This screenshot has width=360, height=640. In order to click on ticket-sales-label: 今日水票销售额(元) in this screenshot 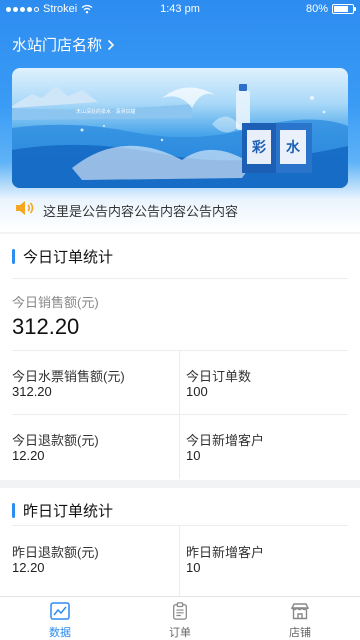, I will do `click(68, 376)`.